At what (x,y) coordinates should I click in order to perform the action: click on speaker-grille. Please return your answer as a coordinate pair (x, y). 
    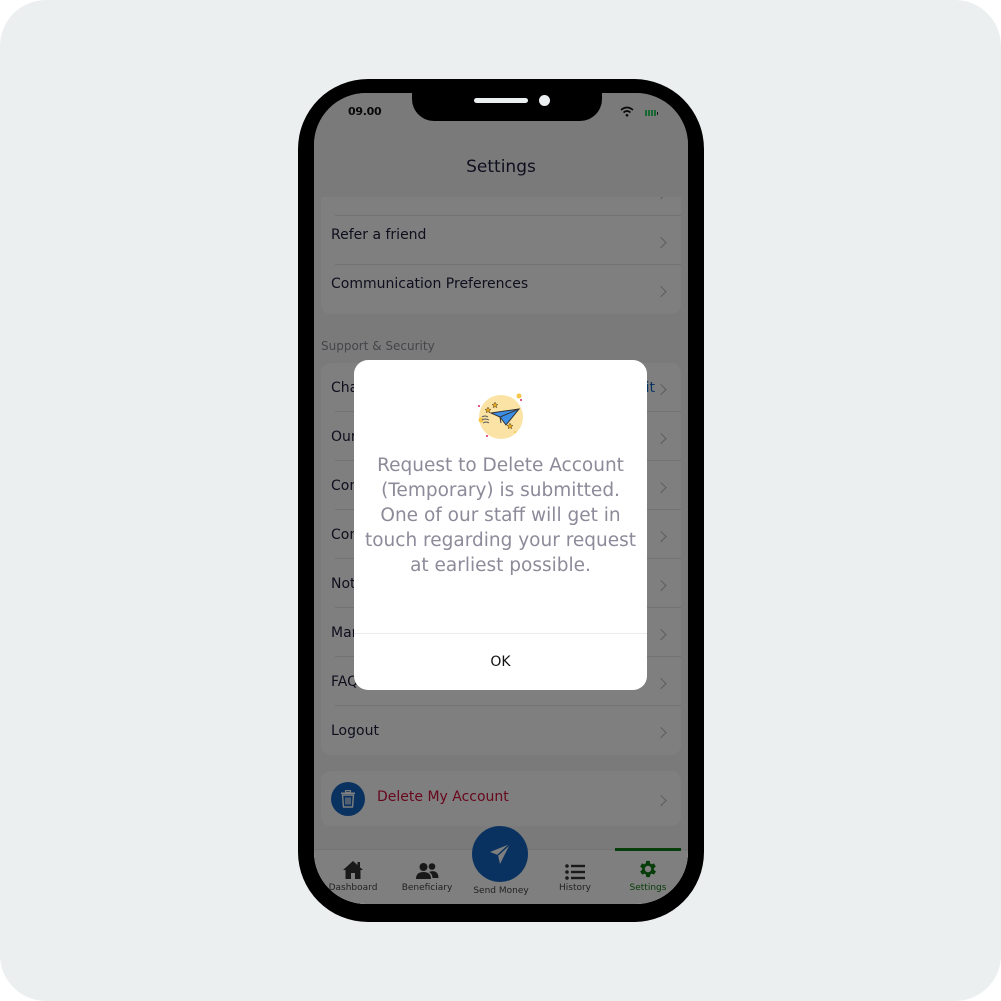
    Looking at the image, I should click on (501, 100).